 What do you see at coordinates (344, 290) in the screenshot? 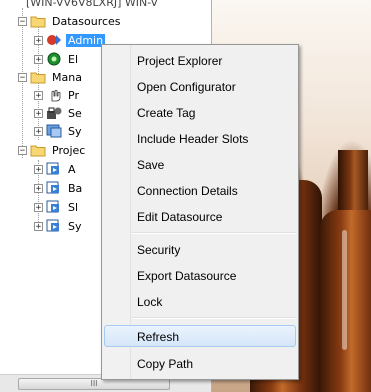
I see `bottle-highlight` at bounding box center [344, 290].